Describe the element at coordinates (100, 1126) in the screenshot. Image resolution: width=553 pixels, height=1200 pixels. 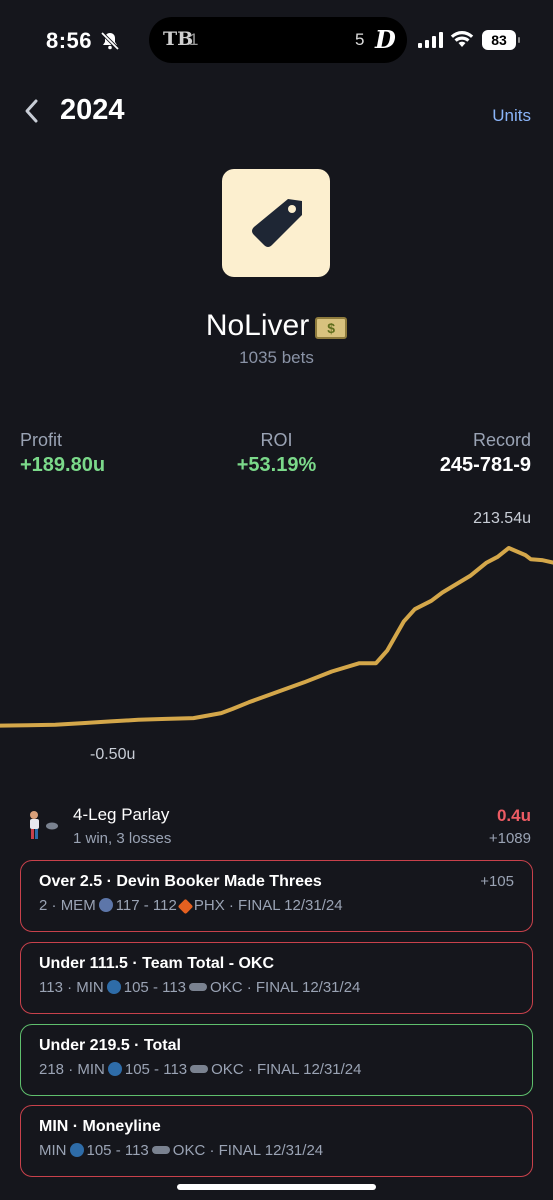
I see `leg-title: MIN · Moneyline` at that location.